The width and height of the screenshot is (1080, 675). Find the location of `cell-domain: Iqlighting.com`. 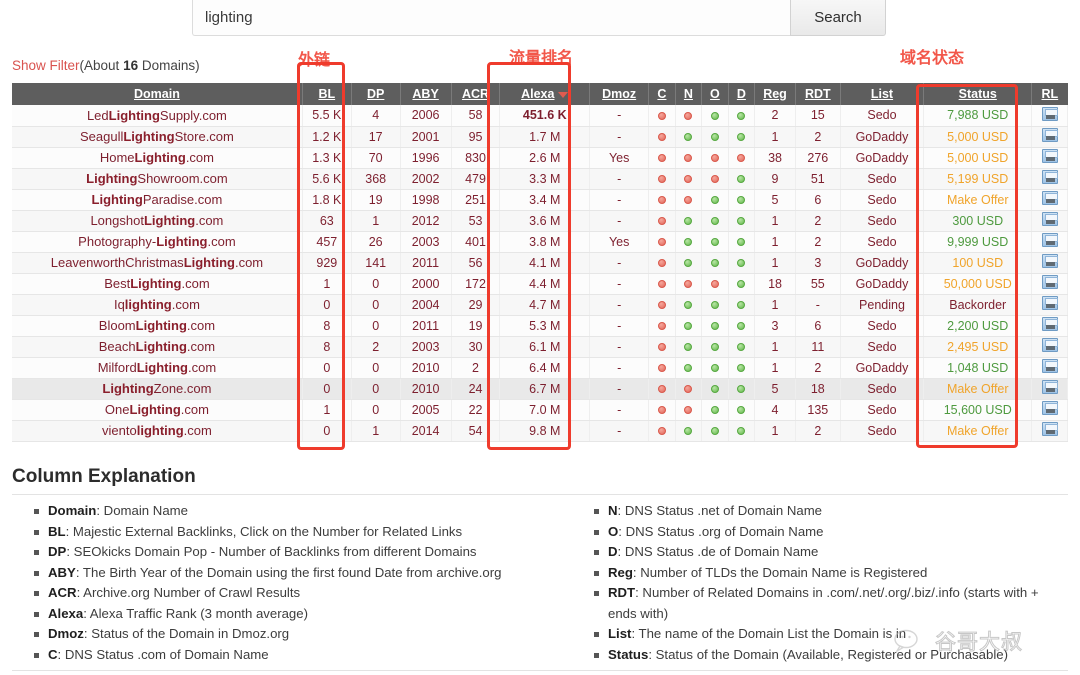

cell-domain: Iqlighting.com is located at coordinates (157, 305).